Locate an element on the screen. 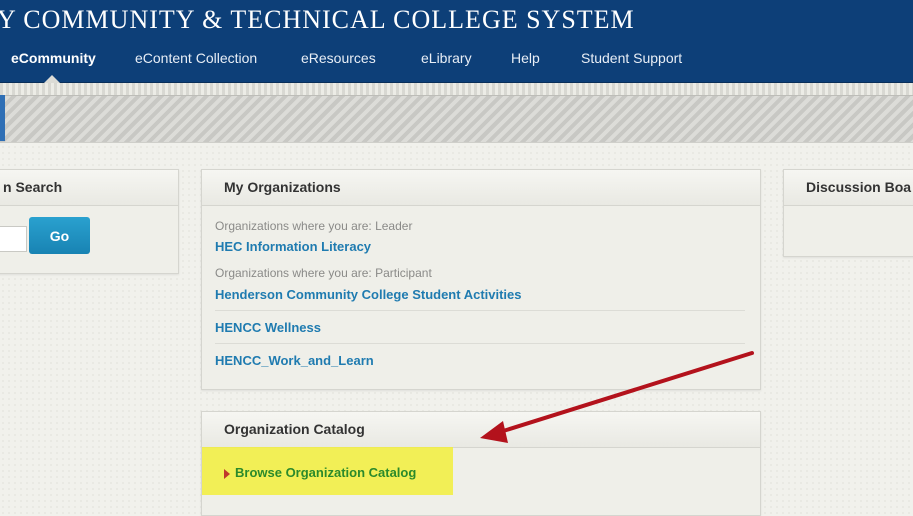 The height and width of the screenshot is (516, 913). nav-eresources: eResources is located at coordinates (338, 61).